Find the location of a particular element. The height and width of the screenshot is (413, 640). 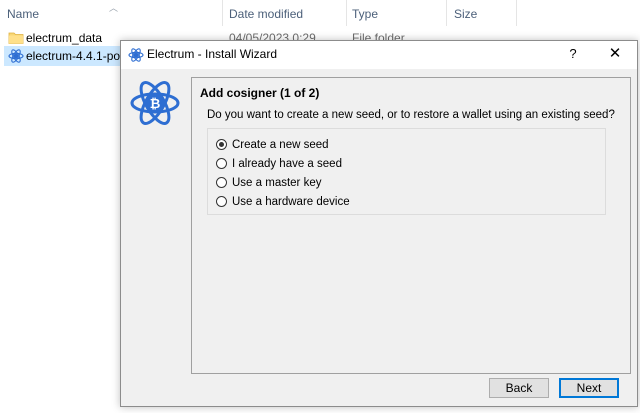

file-name: electrum_data is located at coordinates (64, 38).